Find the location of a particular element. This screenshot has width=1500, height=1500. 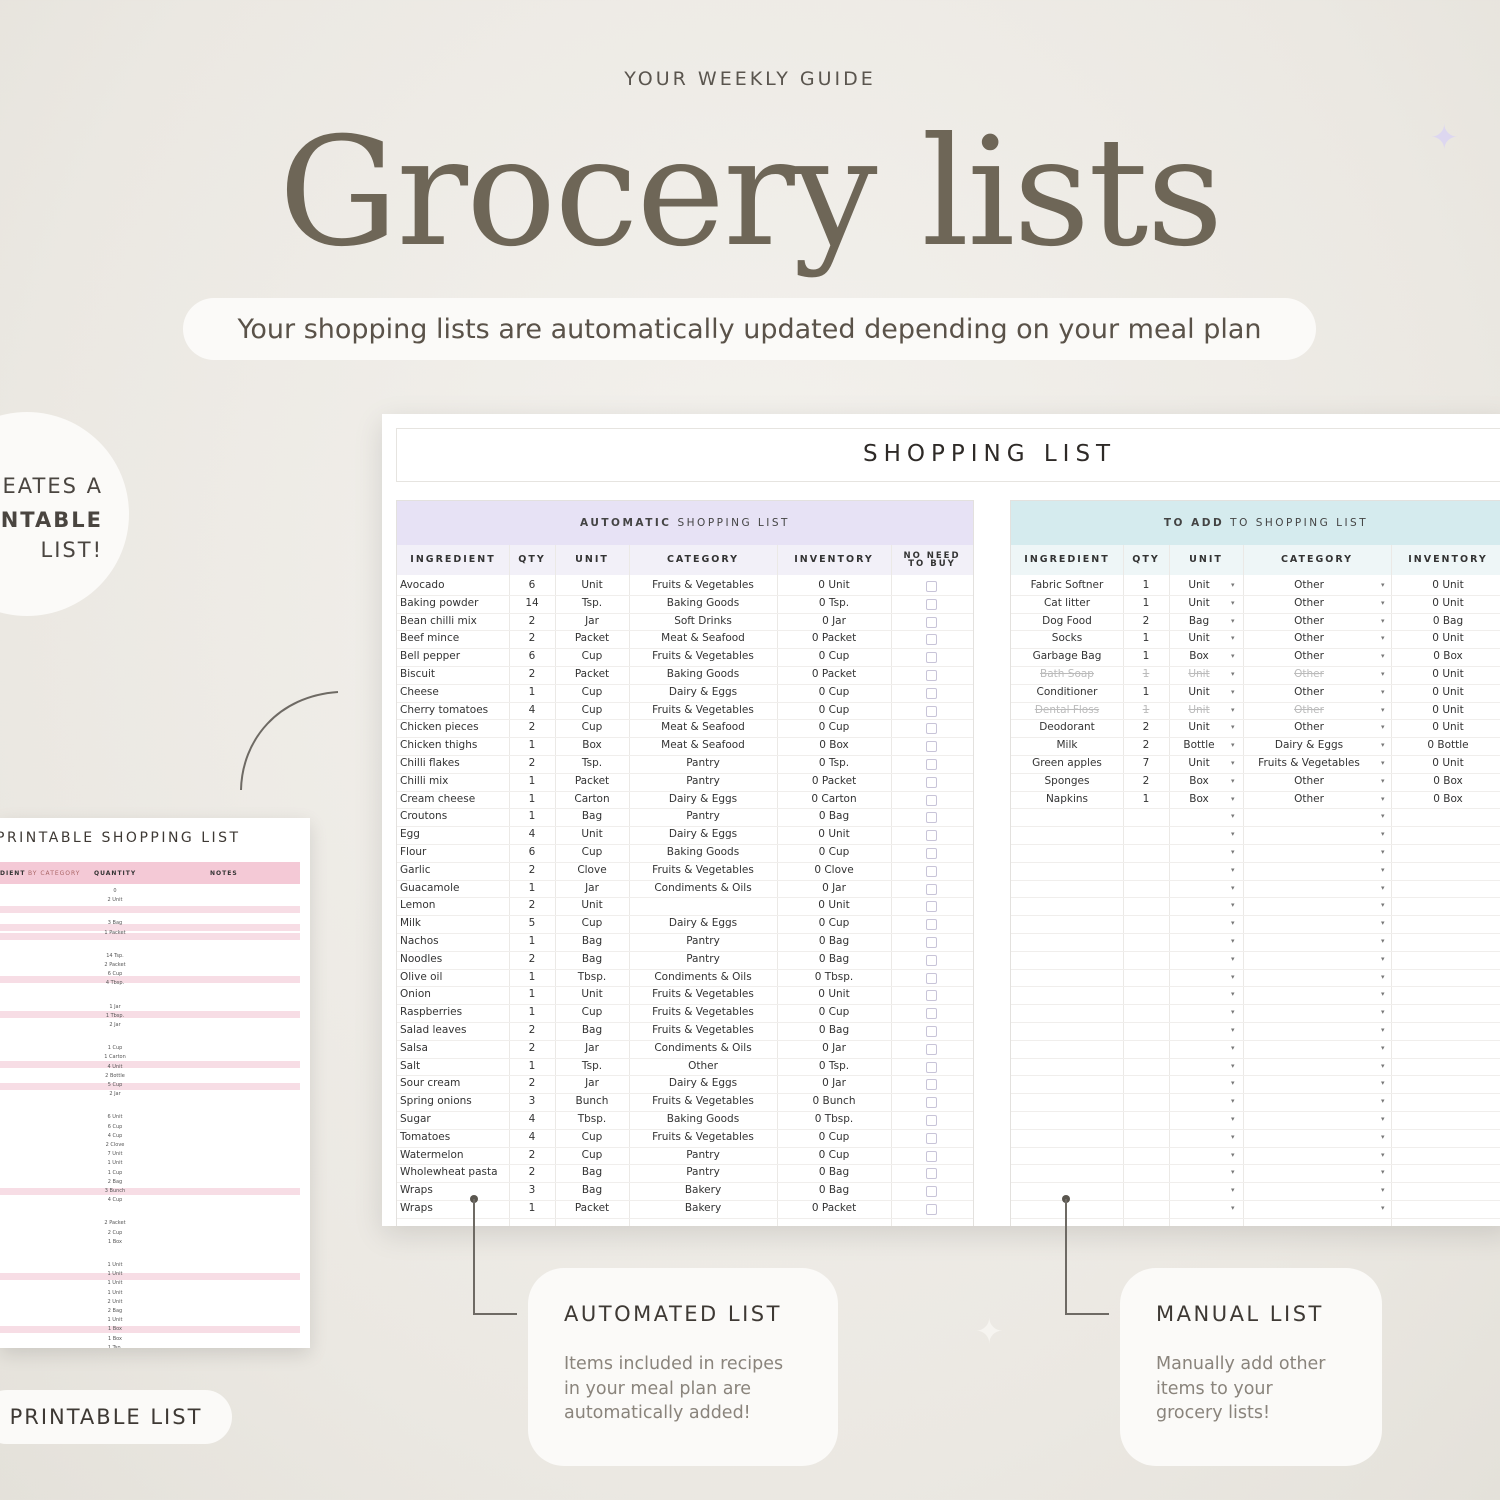

cell-ingredient: Watermelon is located at coordinates (454, 1156).